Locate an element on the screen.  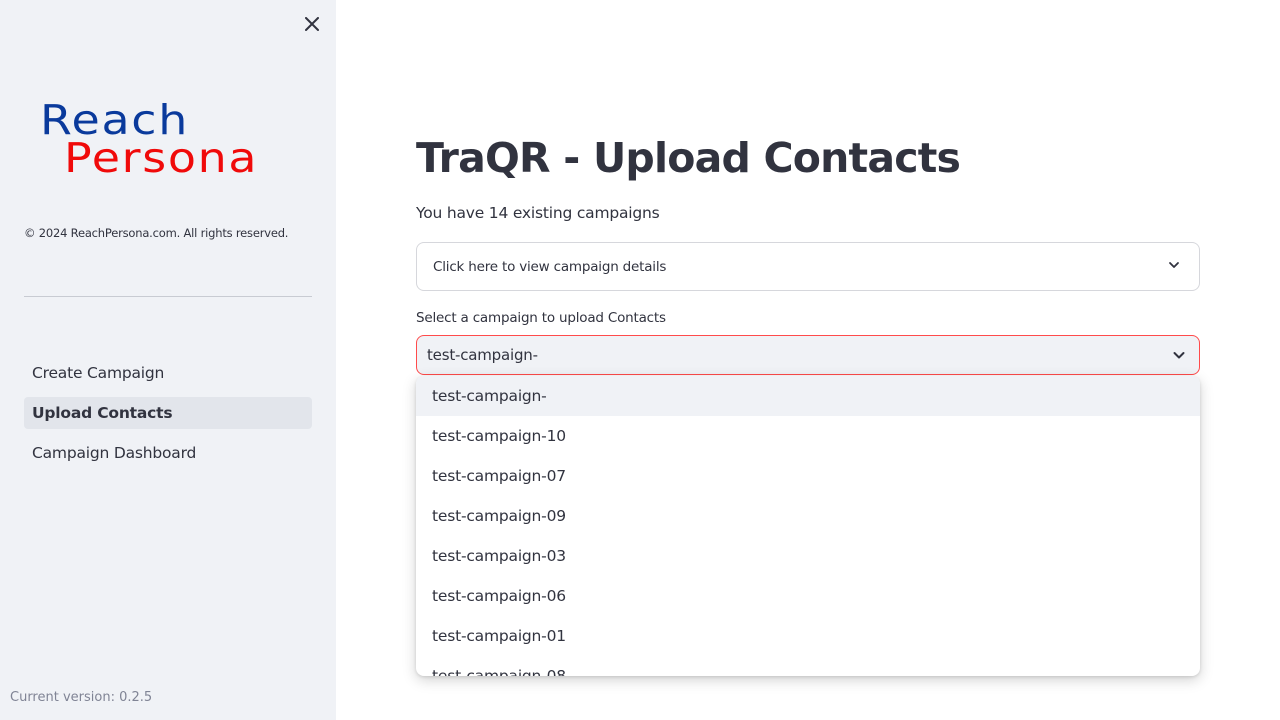
close-sidebar-button is located at coordinates (312, 24).